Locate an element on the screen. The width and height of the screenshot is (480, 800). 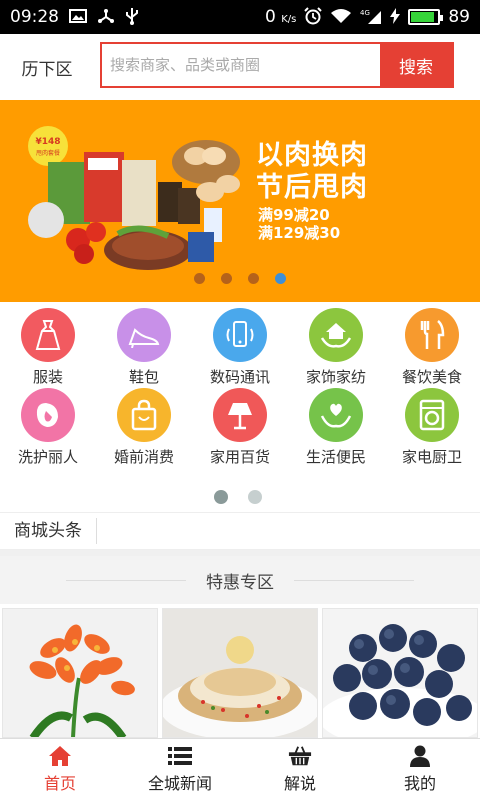
home-icon is located at coordinates (60, 756).